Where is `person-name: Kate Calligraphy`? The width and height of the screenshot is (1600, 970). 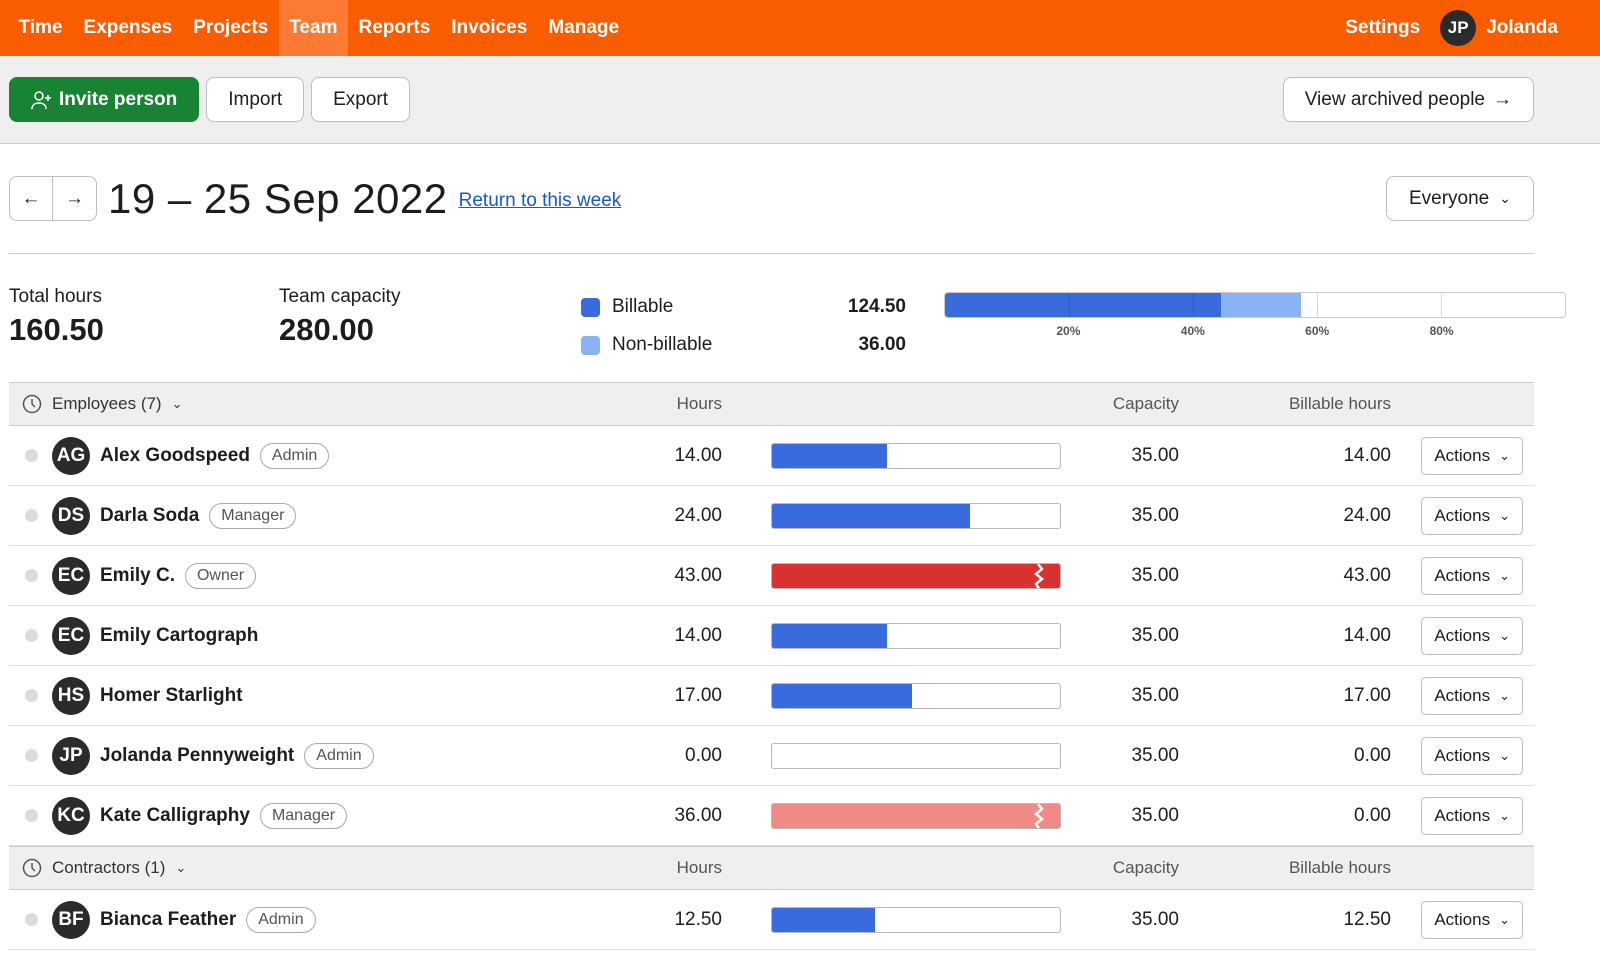 person-name: Kate Calligraphy is located at coordinates (175, 816).